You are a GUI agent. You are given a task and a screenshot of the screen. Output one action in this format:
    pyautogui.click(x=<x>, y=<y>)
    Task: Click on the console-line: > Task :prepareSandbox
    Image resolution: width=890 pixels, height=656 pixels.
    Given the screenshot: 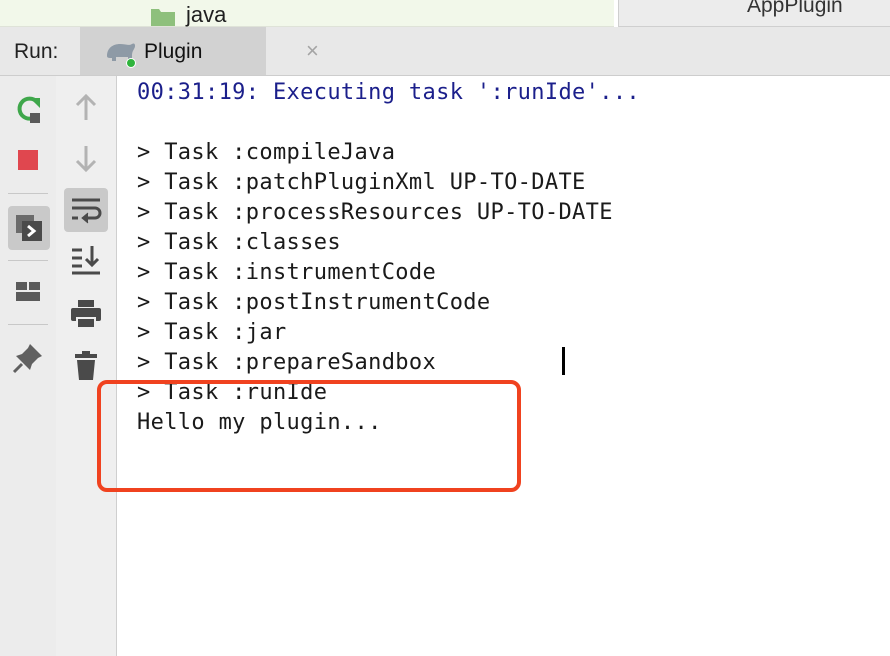 What is the action you would take?
    pyautogui.click(x=287, y=362)
    